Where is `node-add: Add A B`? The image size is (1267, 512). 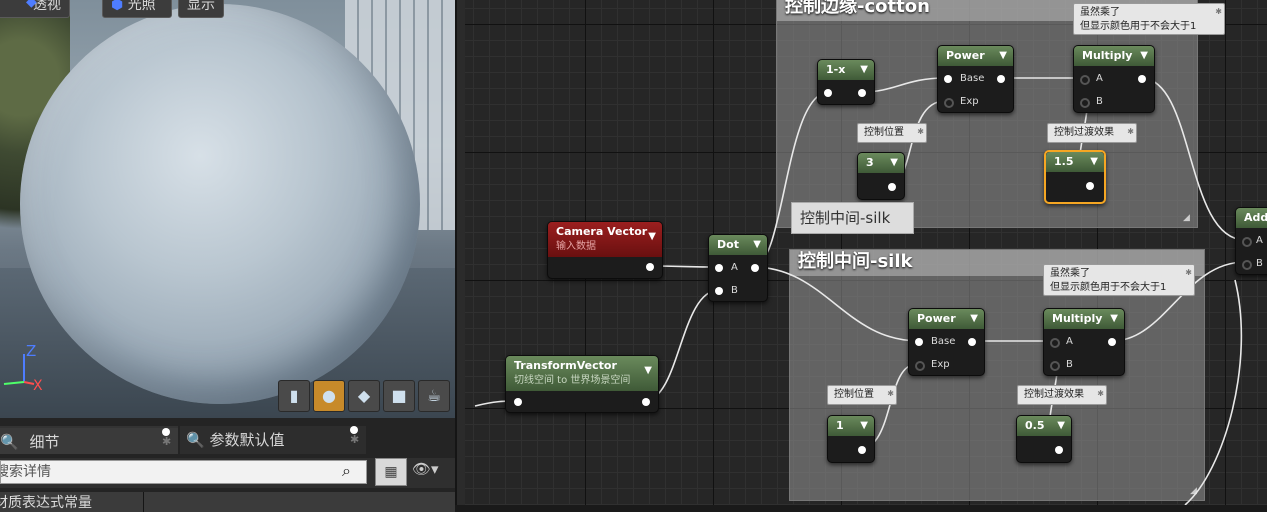
node-add: Add A B is located at coordinates (1251, 241).